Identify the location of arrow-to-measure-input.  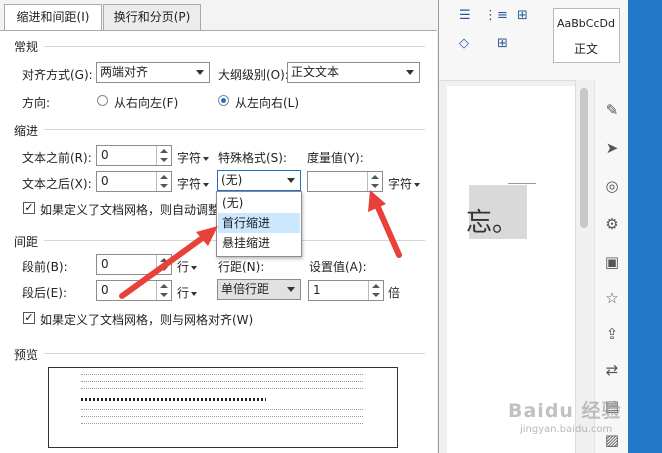
(385, 224).